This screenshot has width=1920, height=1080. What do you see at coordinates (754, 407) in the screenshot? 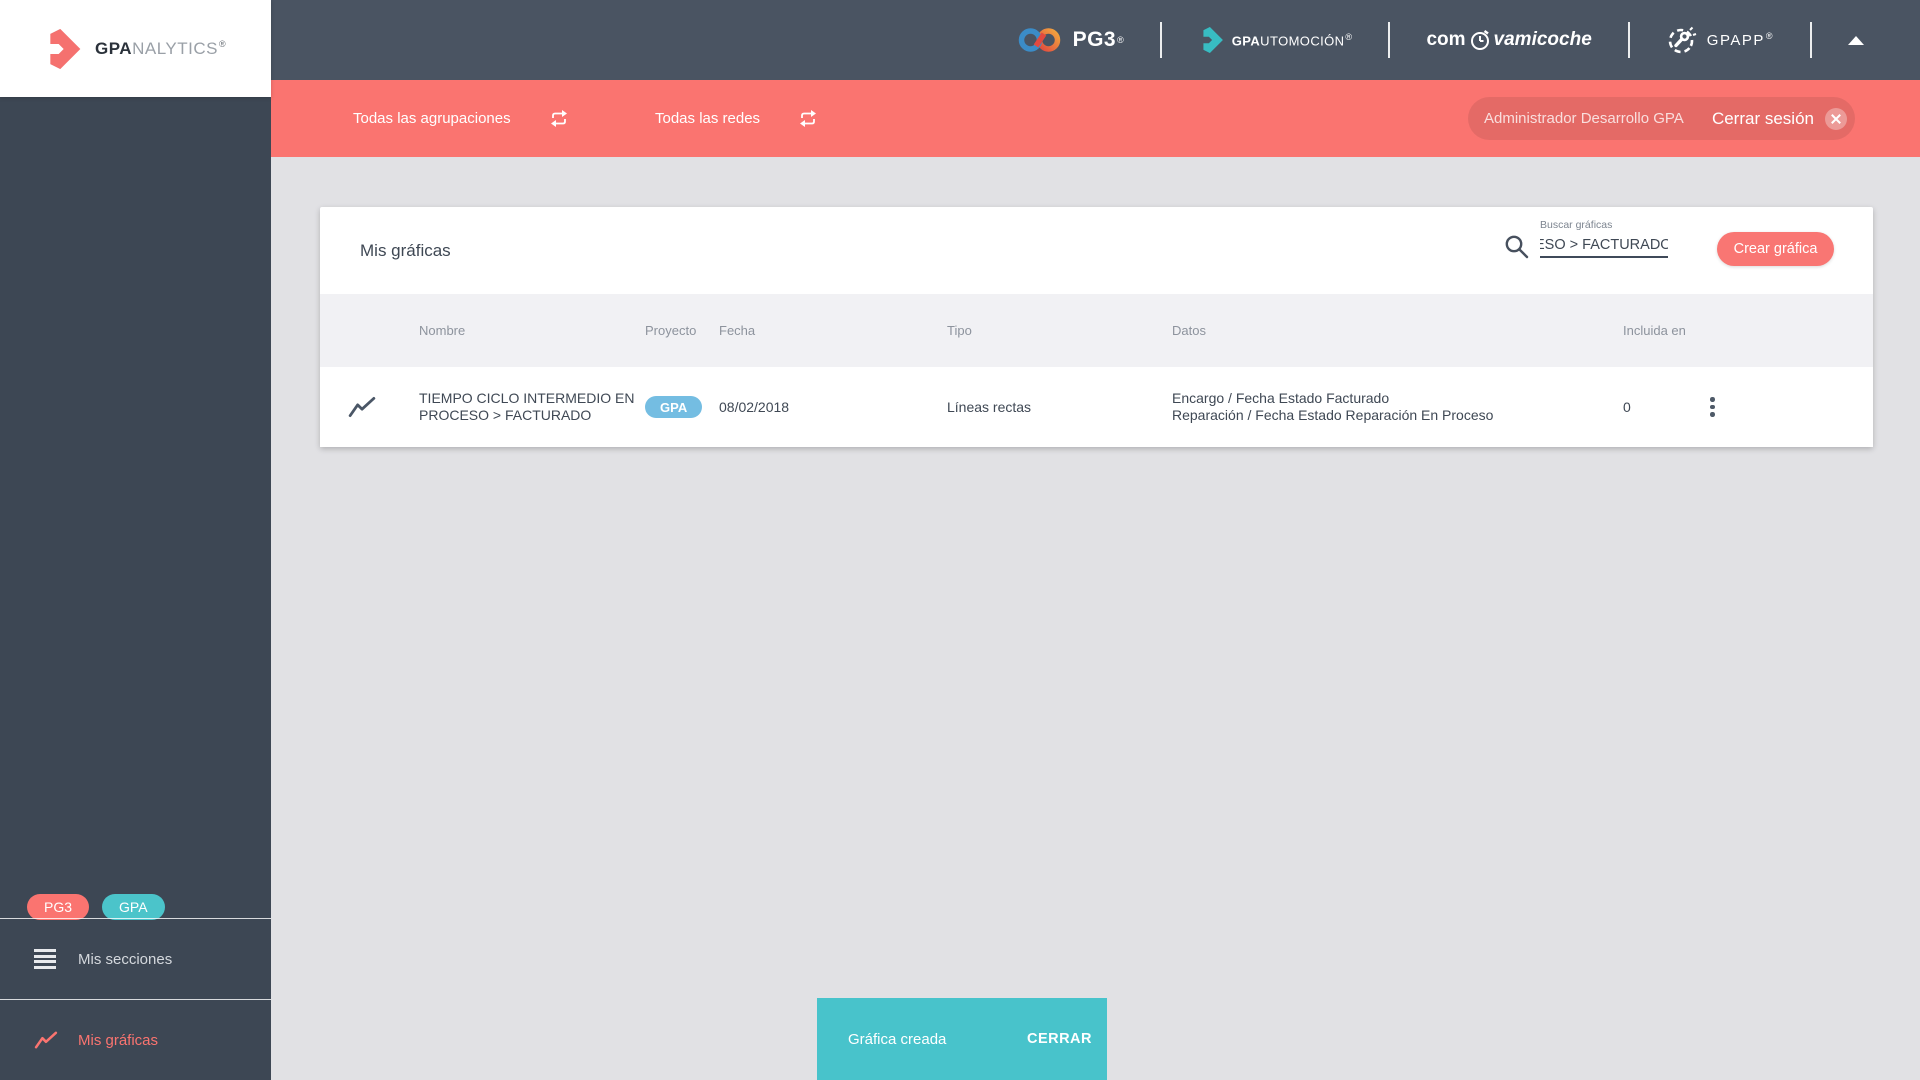
I see `row-date: 08/02/2018` at bounding box center [754, 407].